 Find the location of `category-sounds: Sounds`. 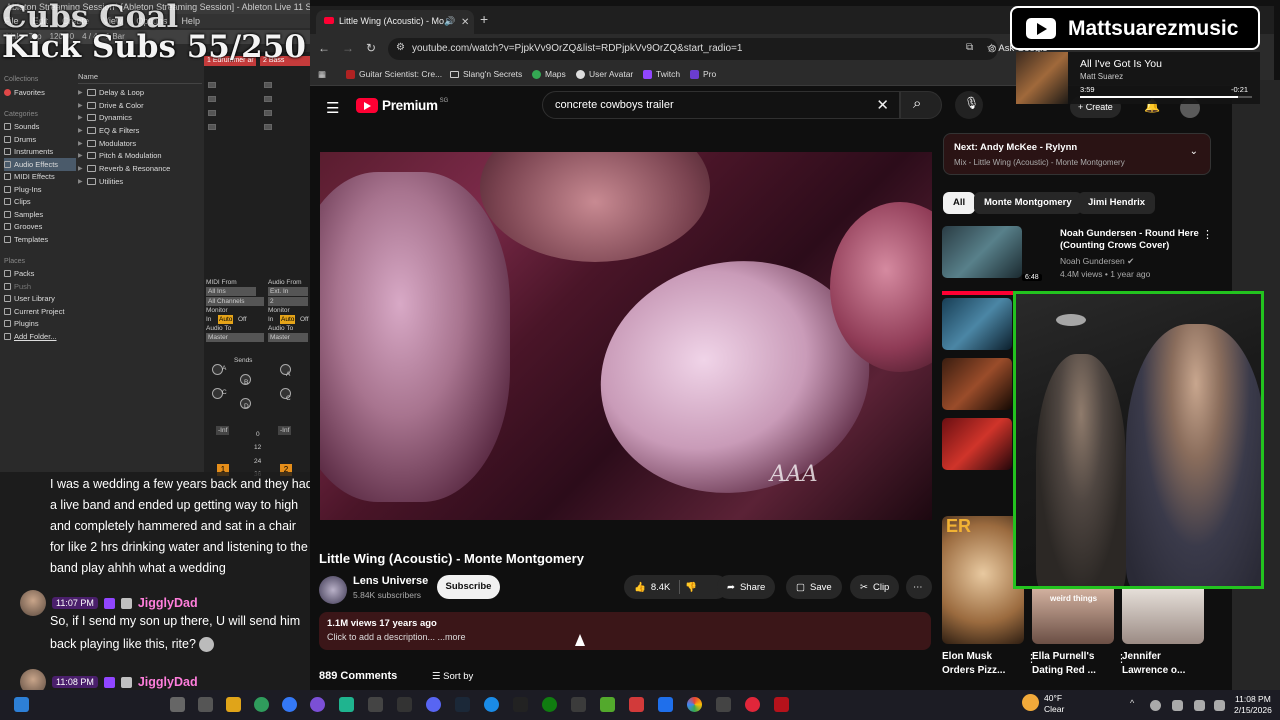

category-sounds: Sounds is located at coordinates (40, 127).